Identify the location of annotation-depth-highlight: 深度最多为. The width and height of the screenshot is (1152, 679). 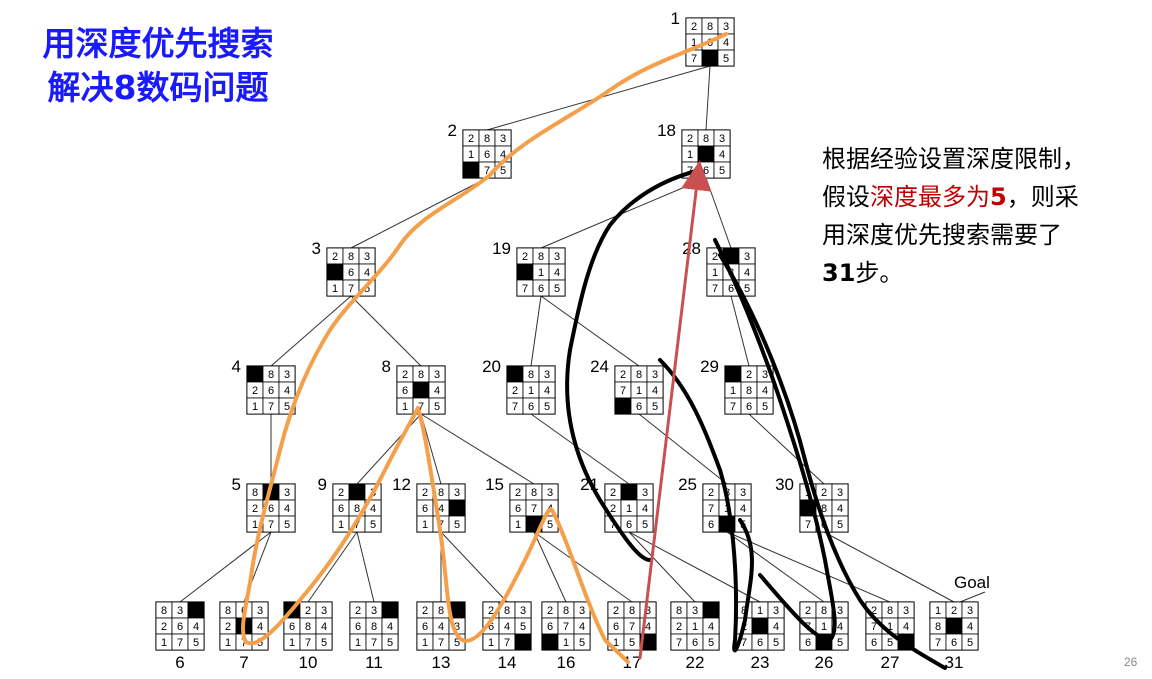
(930, 197).